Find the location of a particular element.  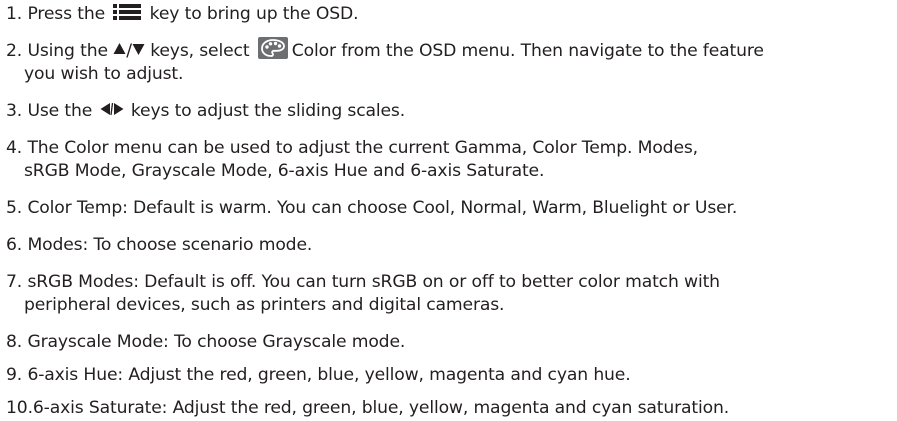

step-number: 10. is located at coordinates (19, 408).